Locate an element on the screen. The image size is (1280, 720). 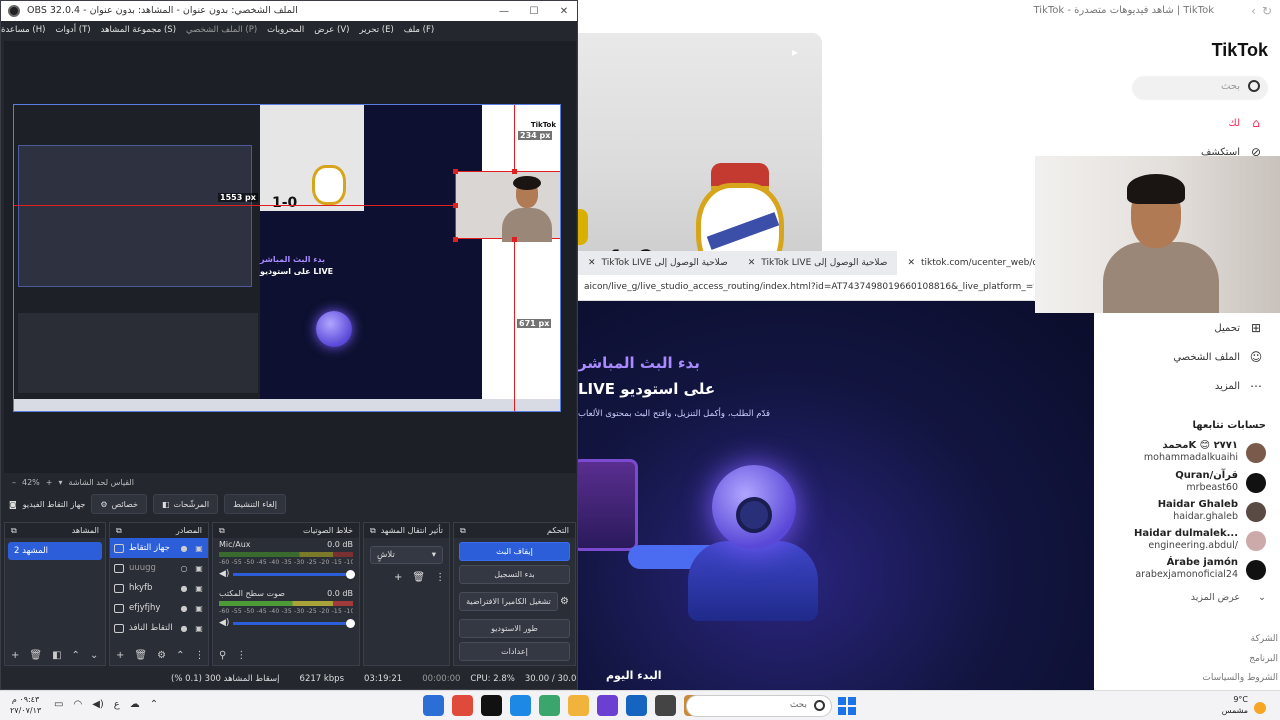
sidebar-item-for-you: ⌂ لك is located at coordinates (1246, 123).